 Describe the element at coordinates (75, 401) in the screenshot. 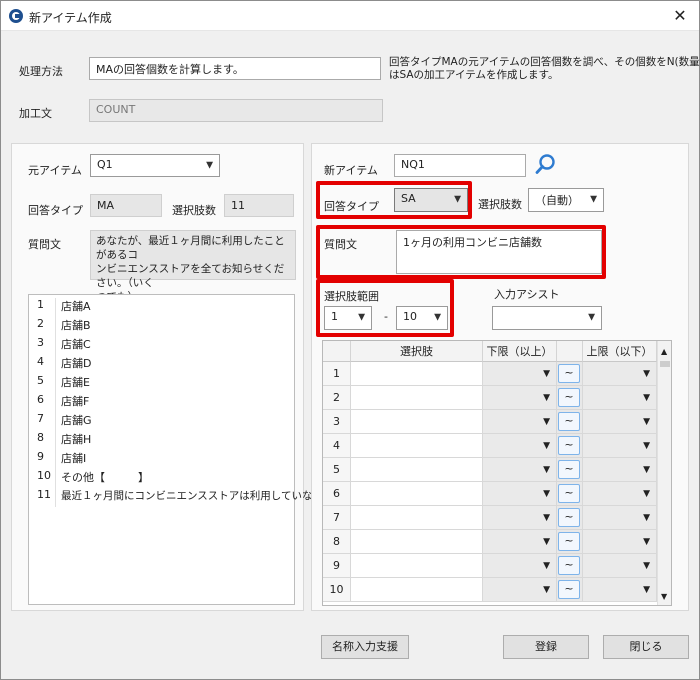

I see `list-item-text: 店舗F` at that location.